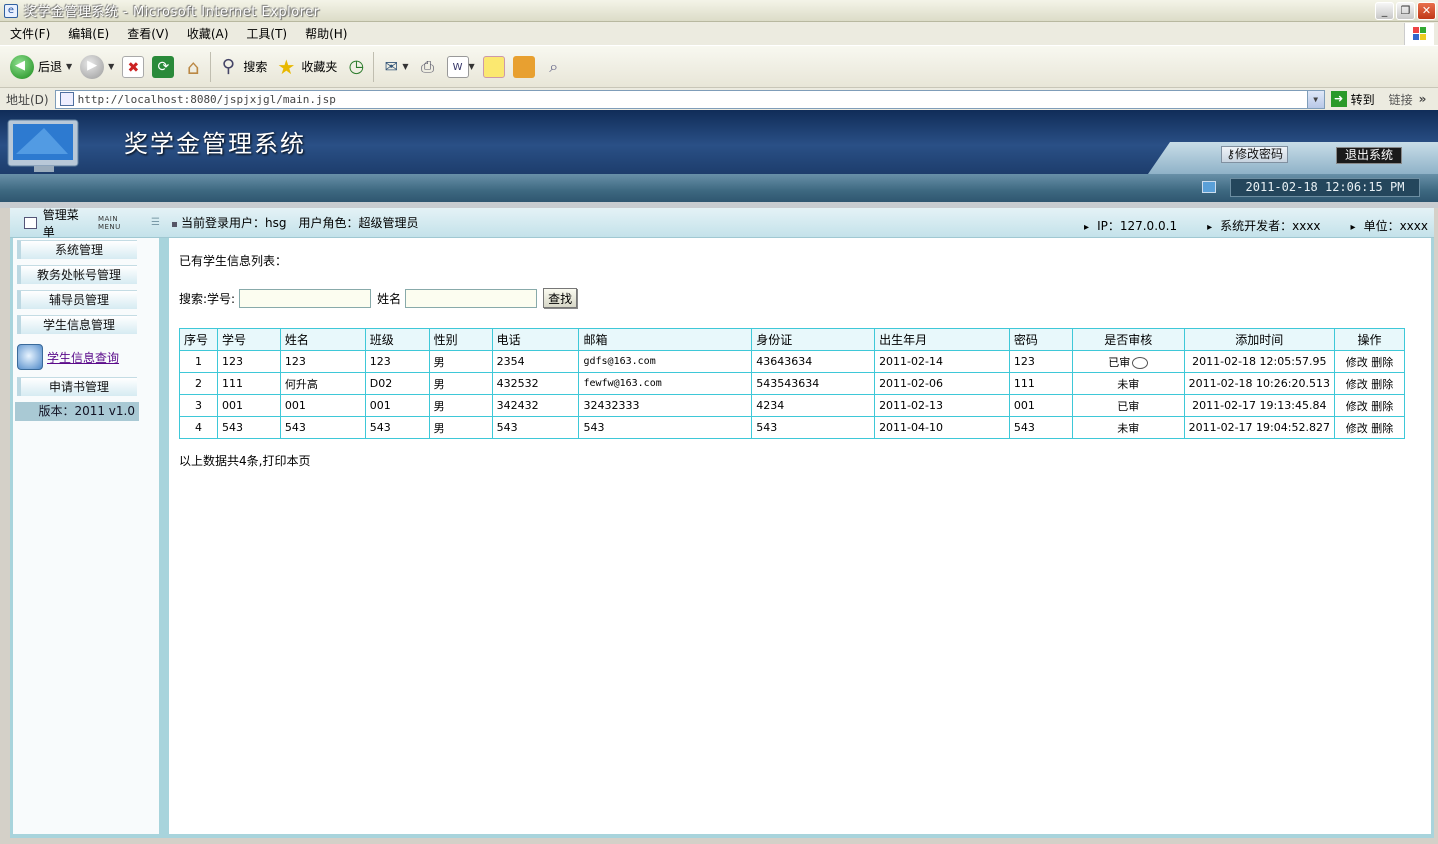 Image resolution: width=1438 pixels, height=844 pixels. Describe the element at coordinates (397, 427) in the screenshot. I see `cell-class: 543` at that location.